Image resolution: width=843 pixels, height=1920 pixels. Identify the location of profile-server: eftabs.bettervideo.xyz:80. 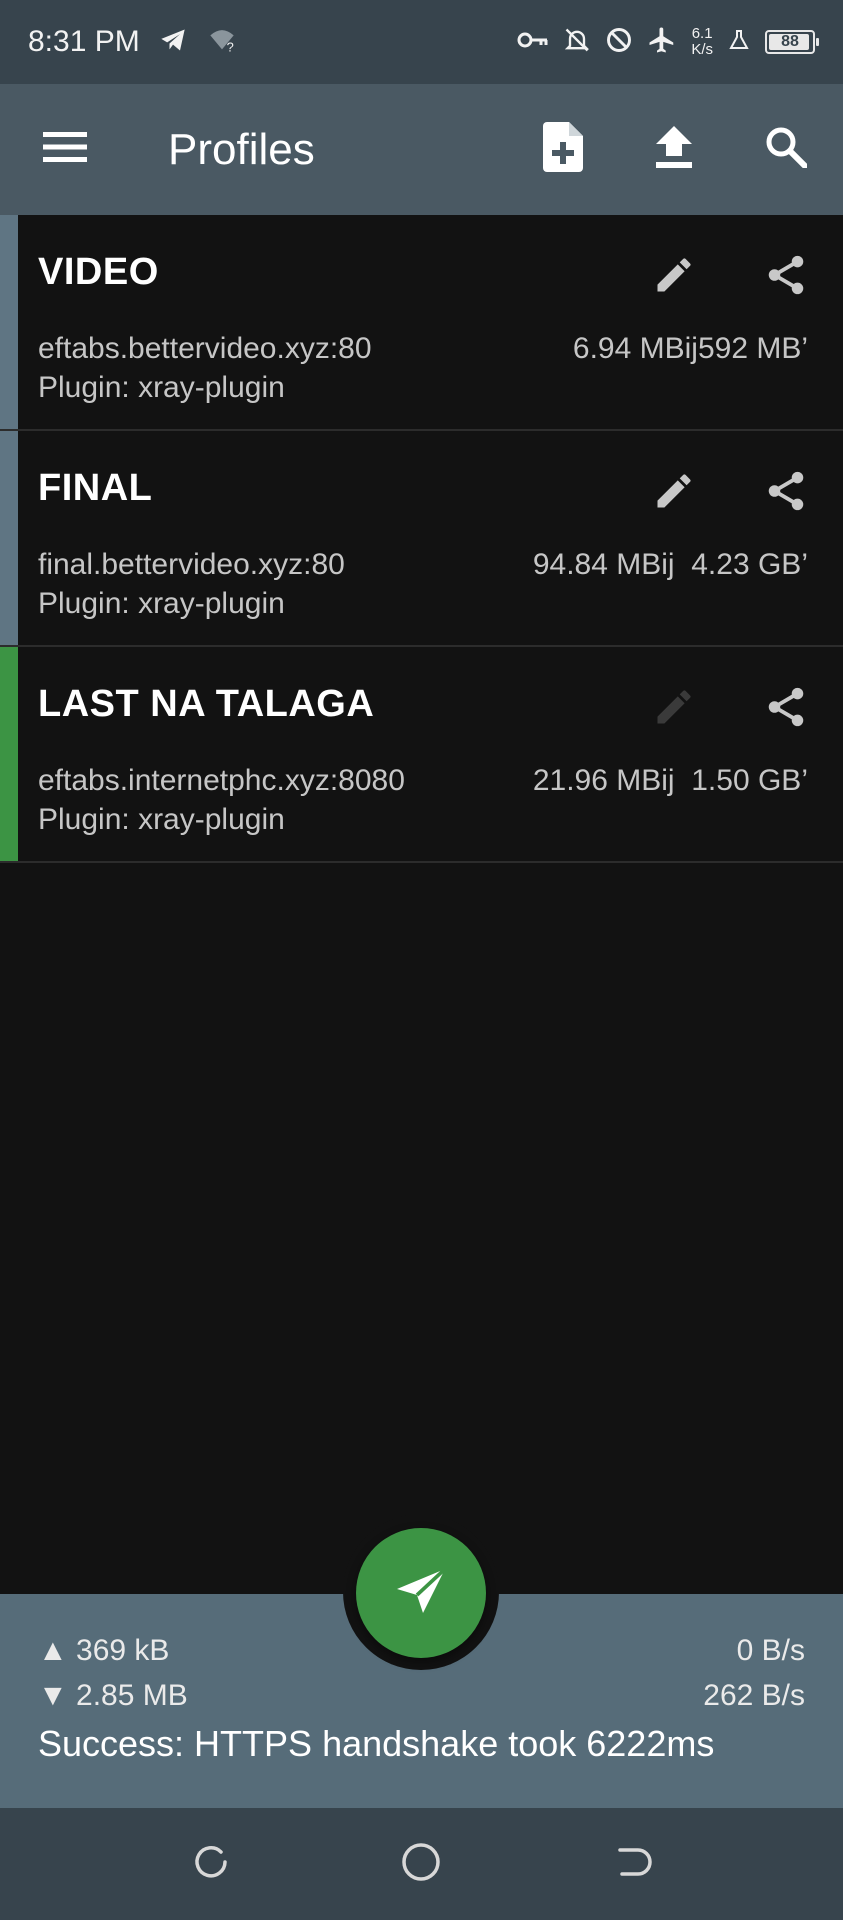
(205, 348).